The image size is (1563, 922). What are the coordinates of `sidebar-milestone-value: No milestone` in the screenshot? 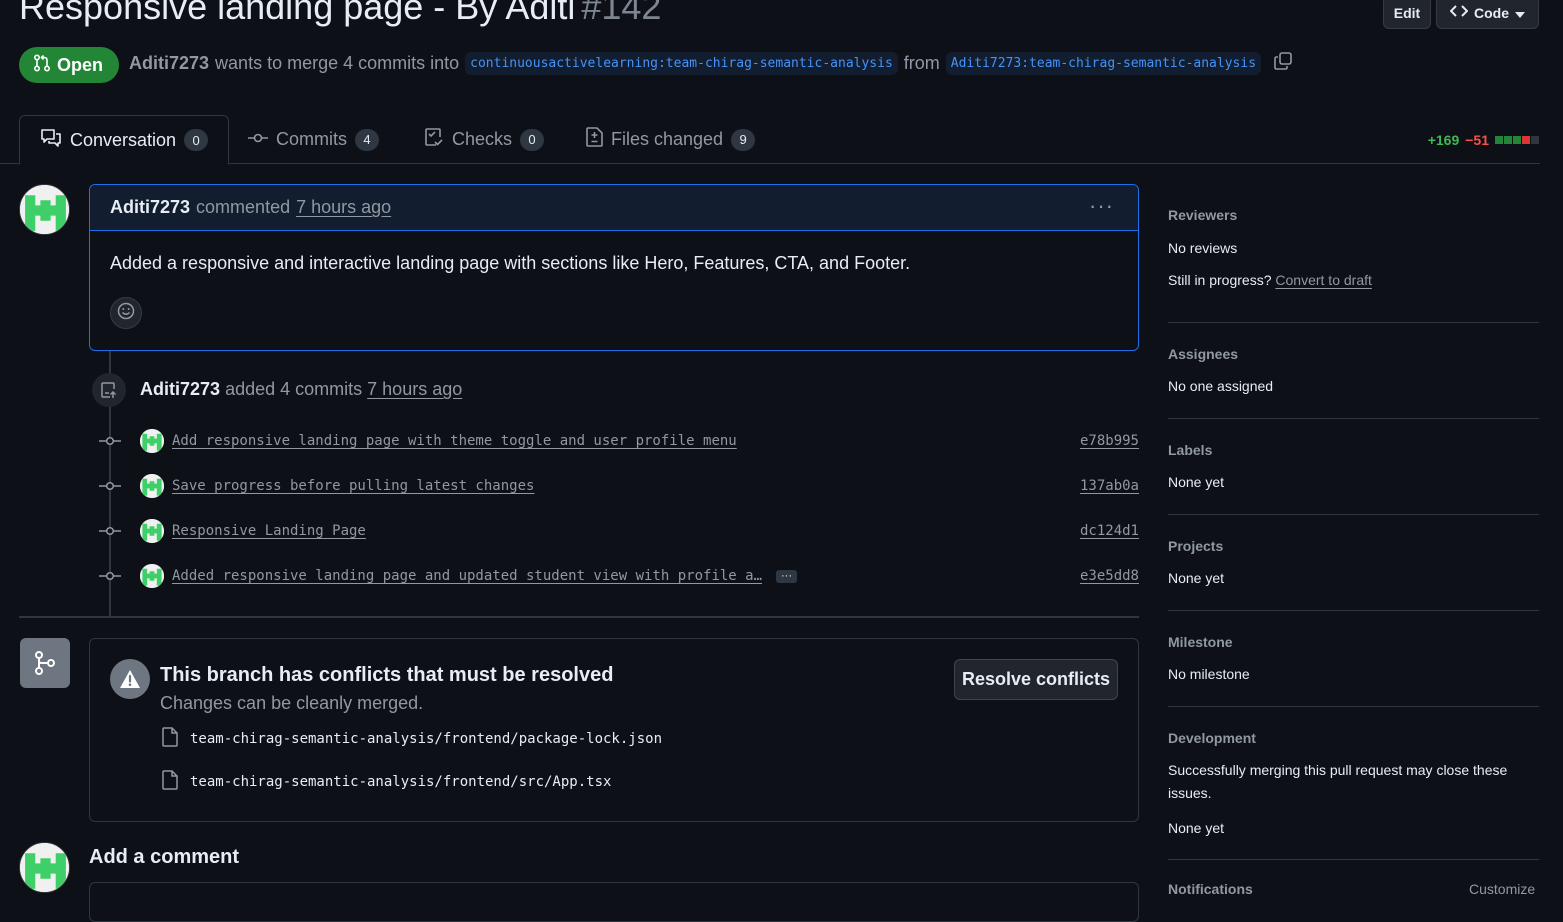 It's located at (1209, 674).